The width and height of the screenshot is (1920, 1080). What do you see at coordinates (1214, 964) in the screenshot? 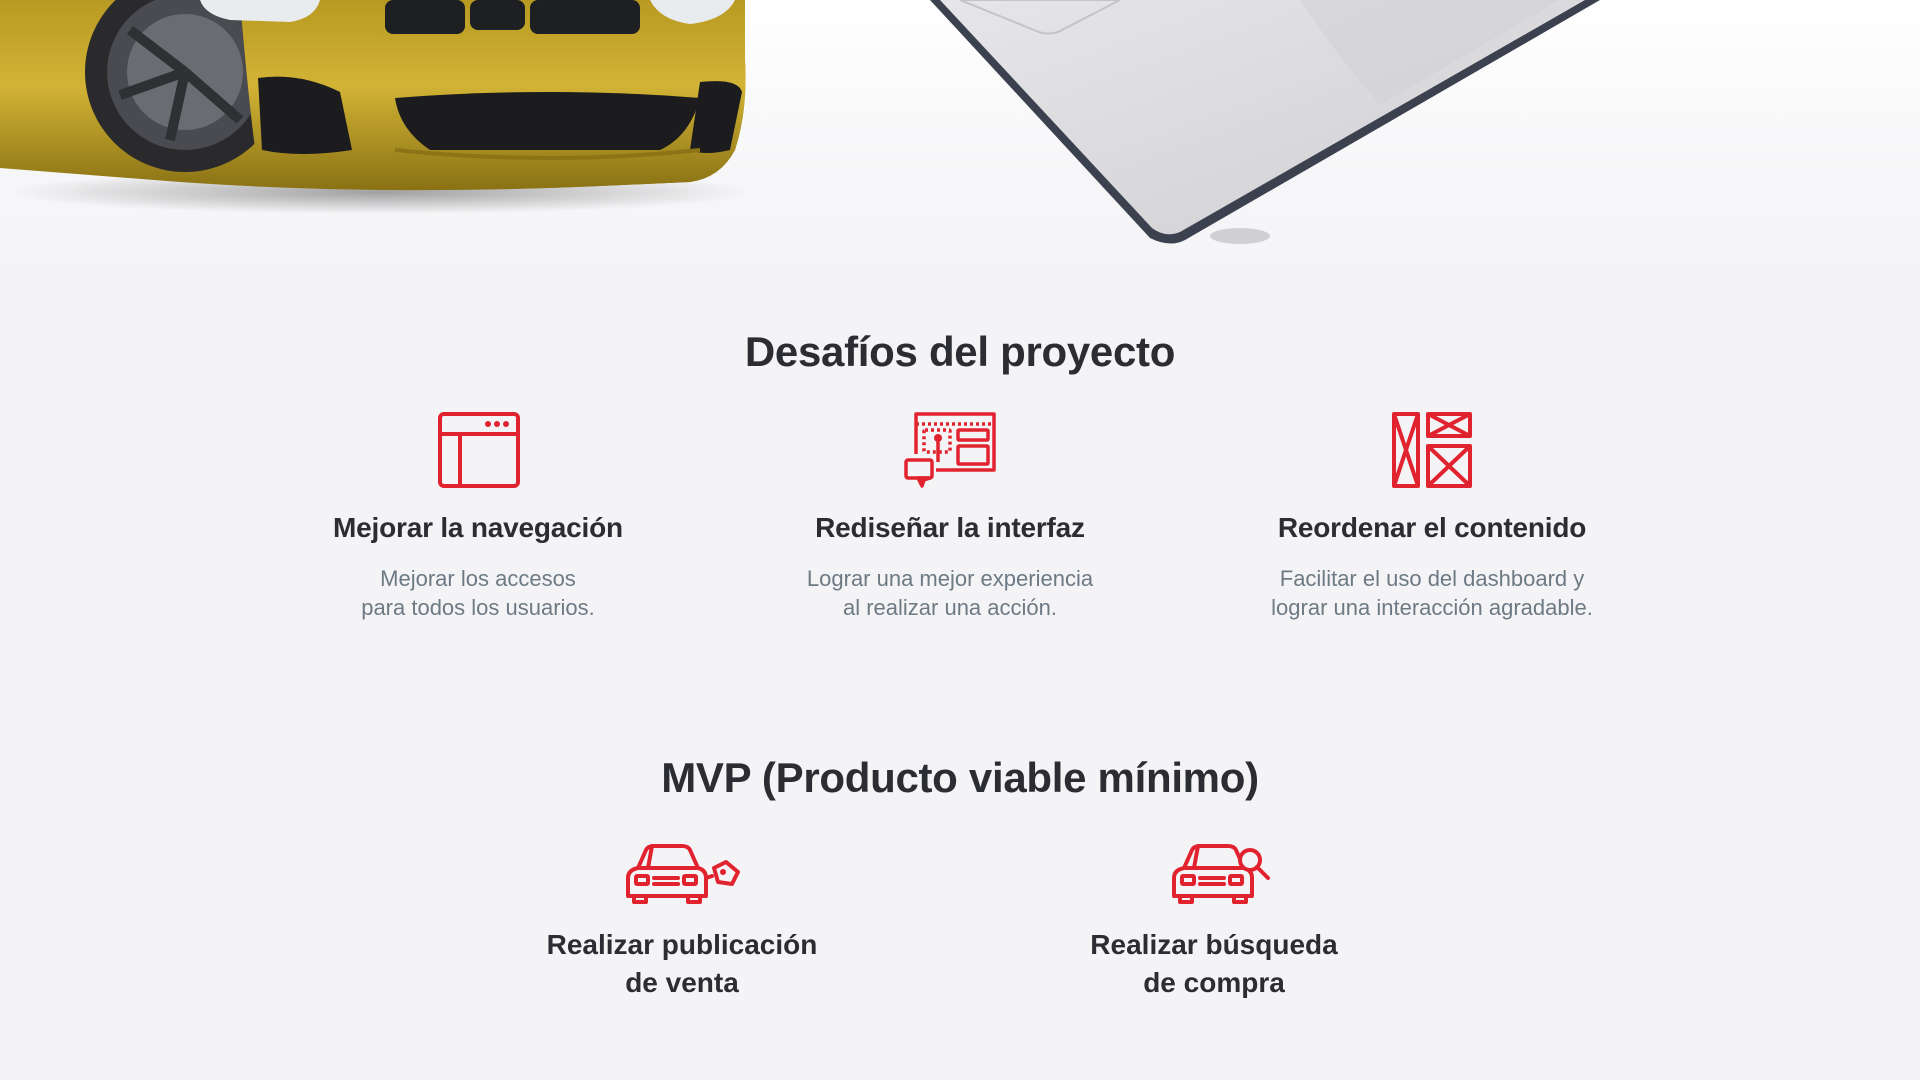
I see `mvp-item-title: Realizar búsqueda de compra` at bounding box center [1214, 964].